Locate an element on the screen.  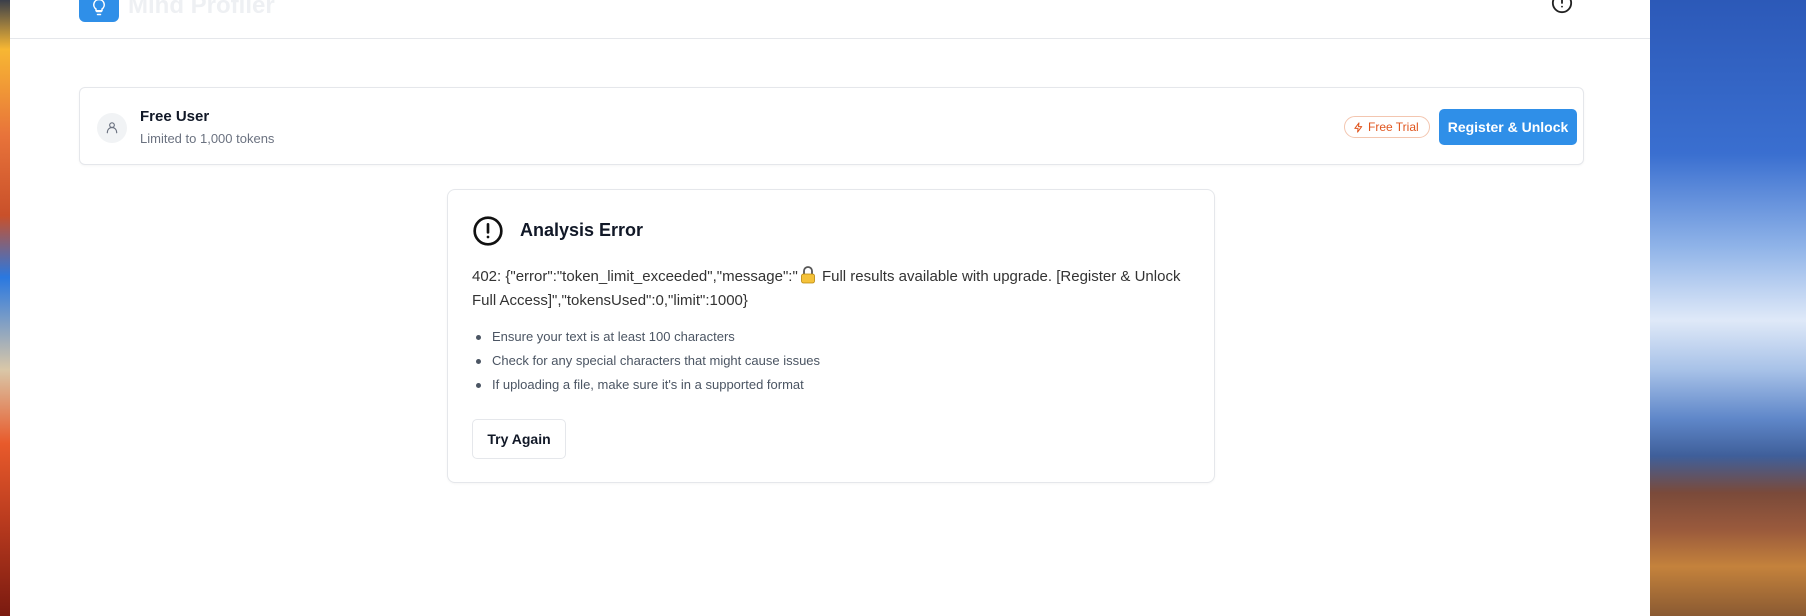
avatar is located at coordinates (112, 128).